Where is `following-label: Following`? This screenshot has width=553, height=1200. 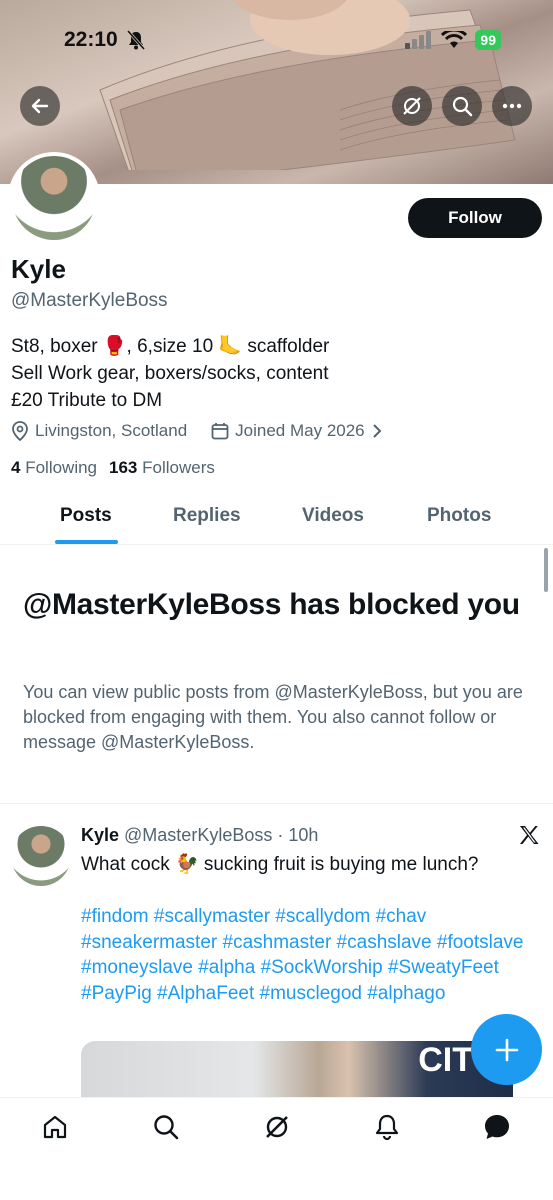 following-label: Following is located at coordinates (61, 467).